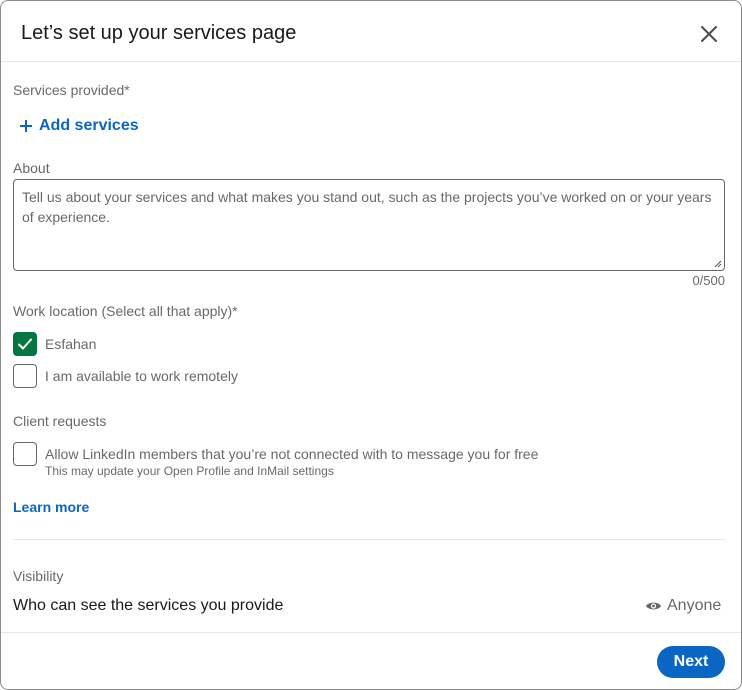 This screenshot has width=742, height=690. I want to click on dialog-header: Let’s set up your services page, so click(371, 31).